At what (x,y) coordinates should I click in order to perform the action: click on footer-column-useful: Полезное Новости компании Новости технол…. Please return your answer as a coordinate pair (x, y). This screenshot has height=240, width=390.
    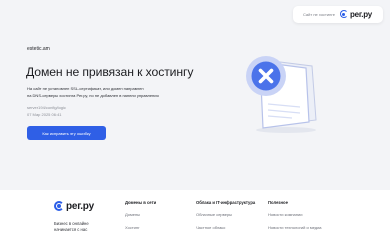
    Looking at the image, I should click on (295, 219).